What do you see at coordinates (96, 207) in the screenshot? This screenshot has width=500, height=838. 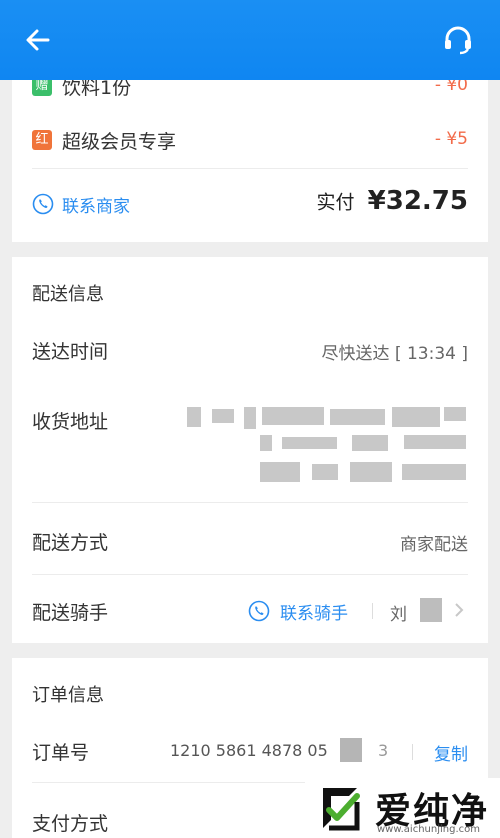 I see `contact-merchant-label: 联系商家` at bounding box center [96, 207].